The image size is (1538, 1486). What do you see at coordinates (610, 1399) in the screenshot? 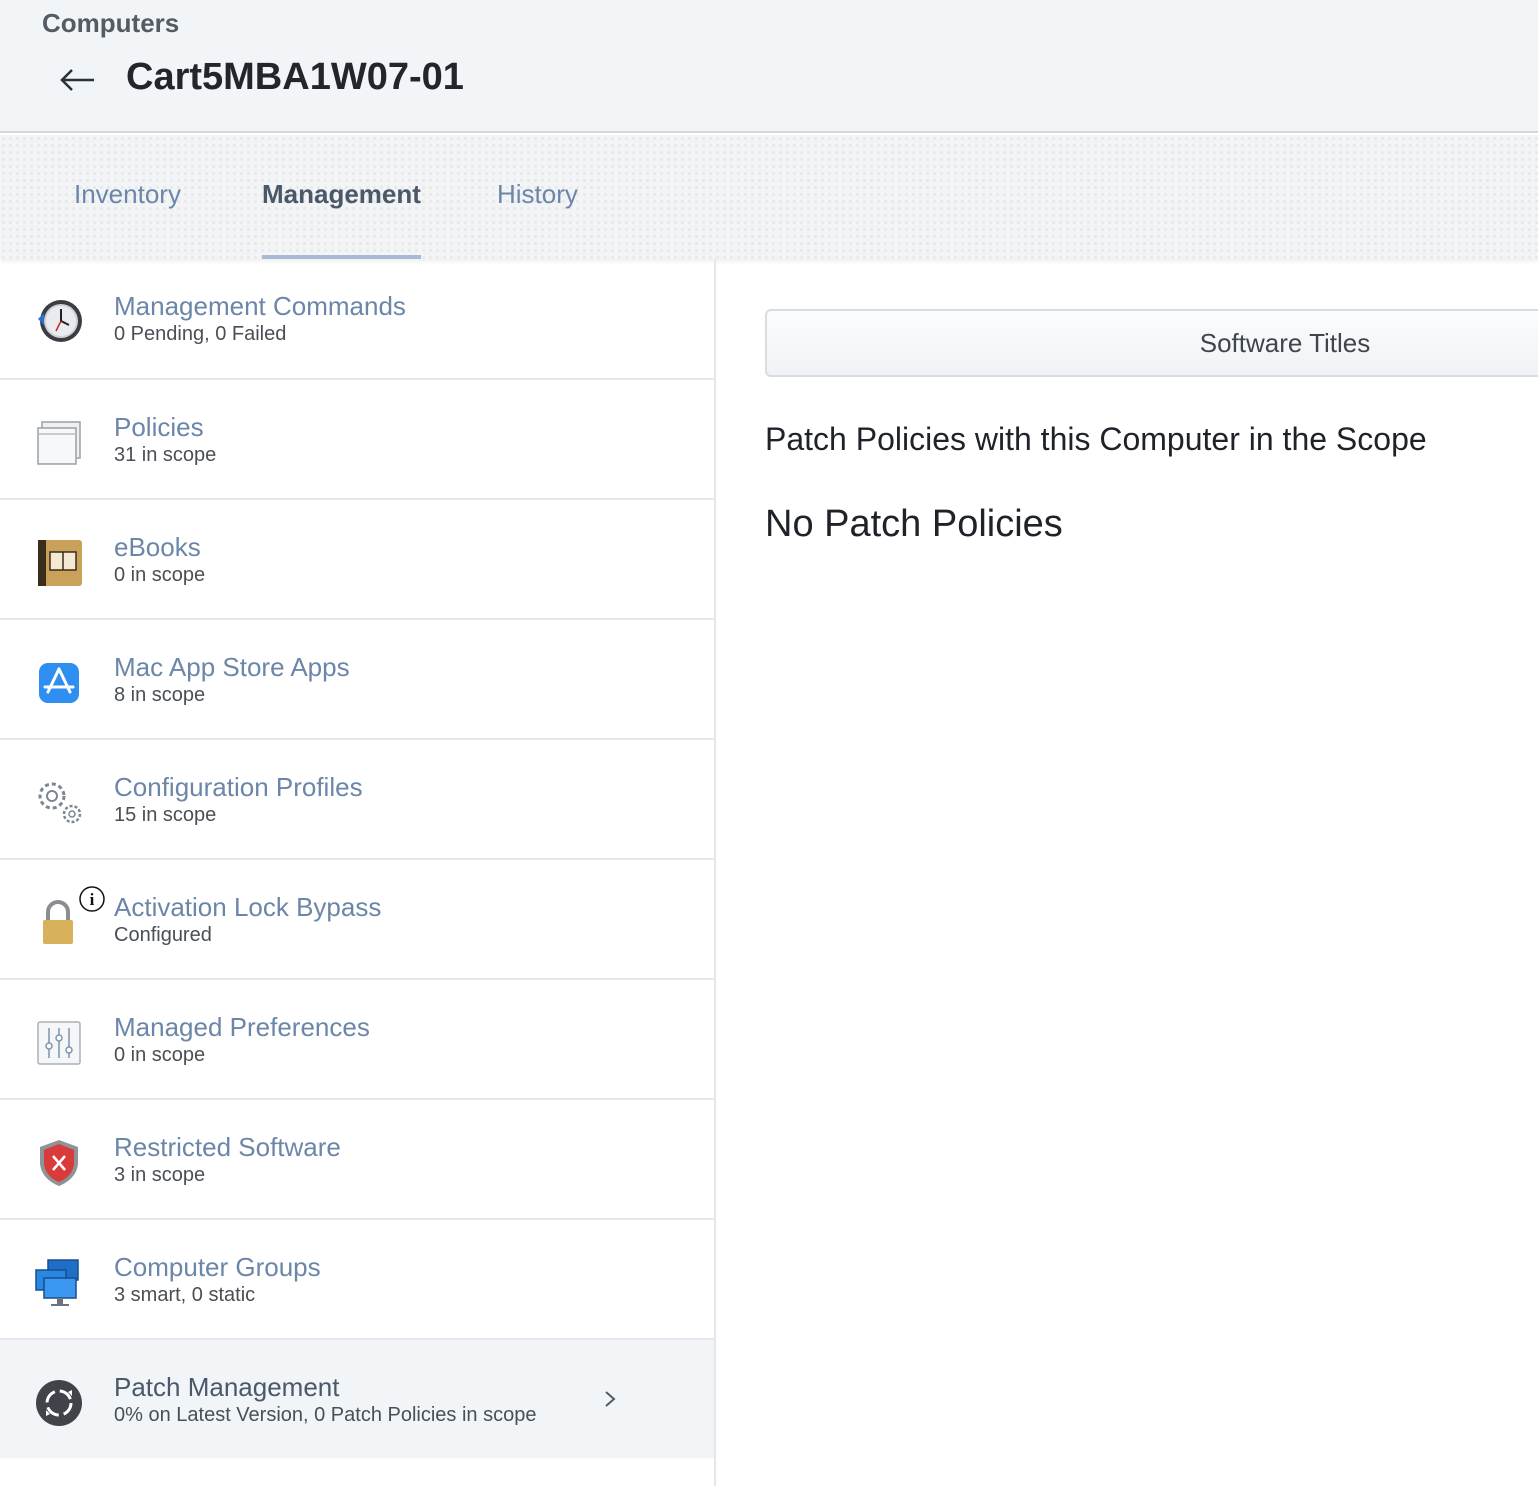
I see `chevron-right-icon` at bounding box center [610, 1399].